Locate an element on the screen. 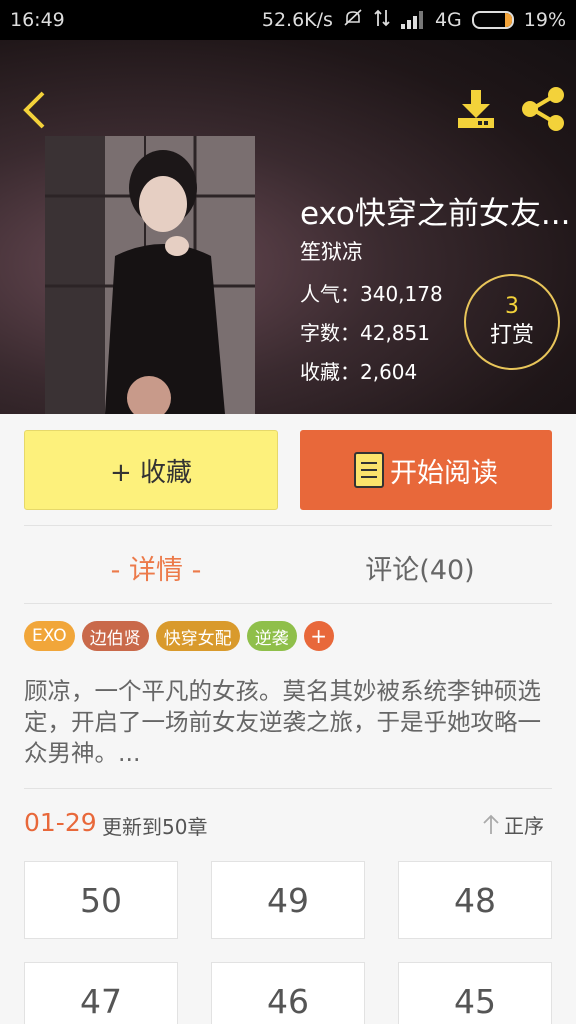 The width and height of the screenshot is (576, 1024). update-date: 01-29 is located at coordinates (60, 822).